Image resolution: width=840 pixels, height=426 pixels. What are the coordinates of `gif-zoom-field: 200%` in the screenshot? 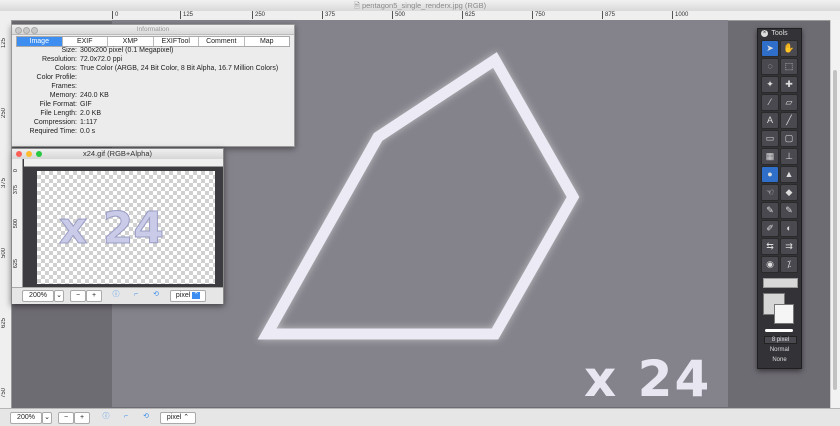 It's located at (38, 296).